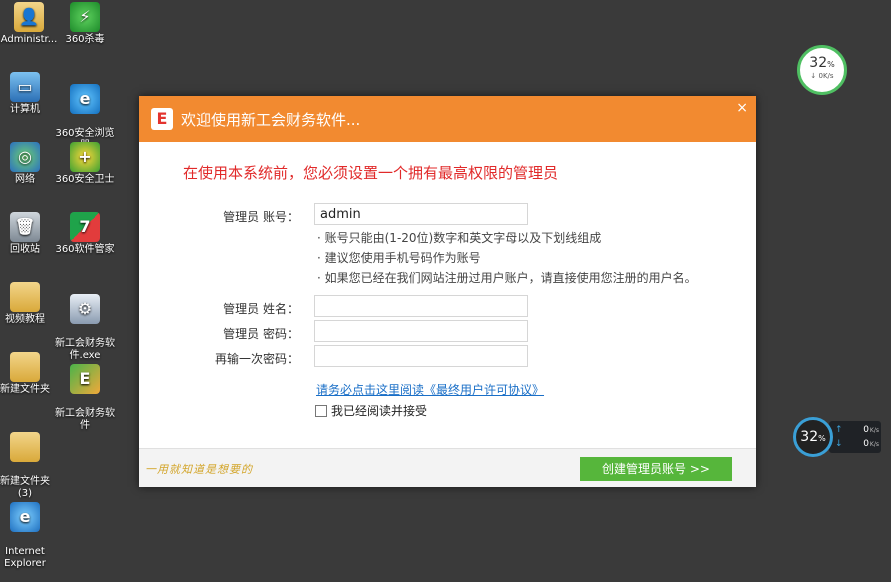 This screenshot has height=582, width=891. Describe the element at coordinates (29, 17) in the screenshot. I see `user-folder-icon: 👤` at that location.